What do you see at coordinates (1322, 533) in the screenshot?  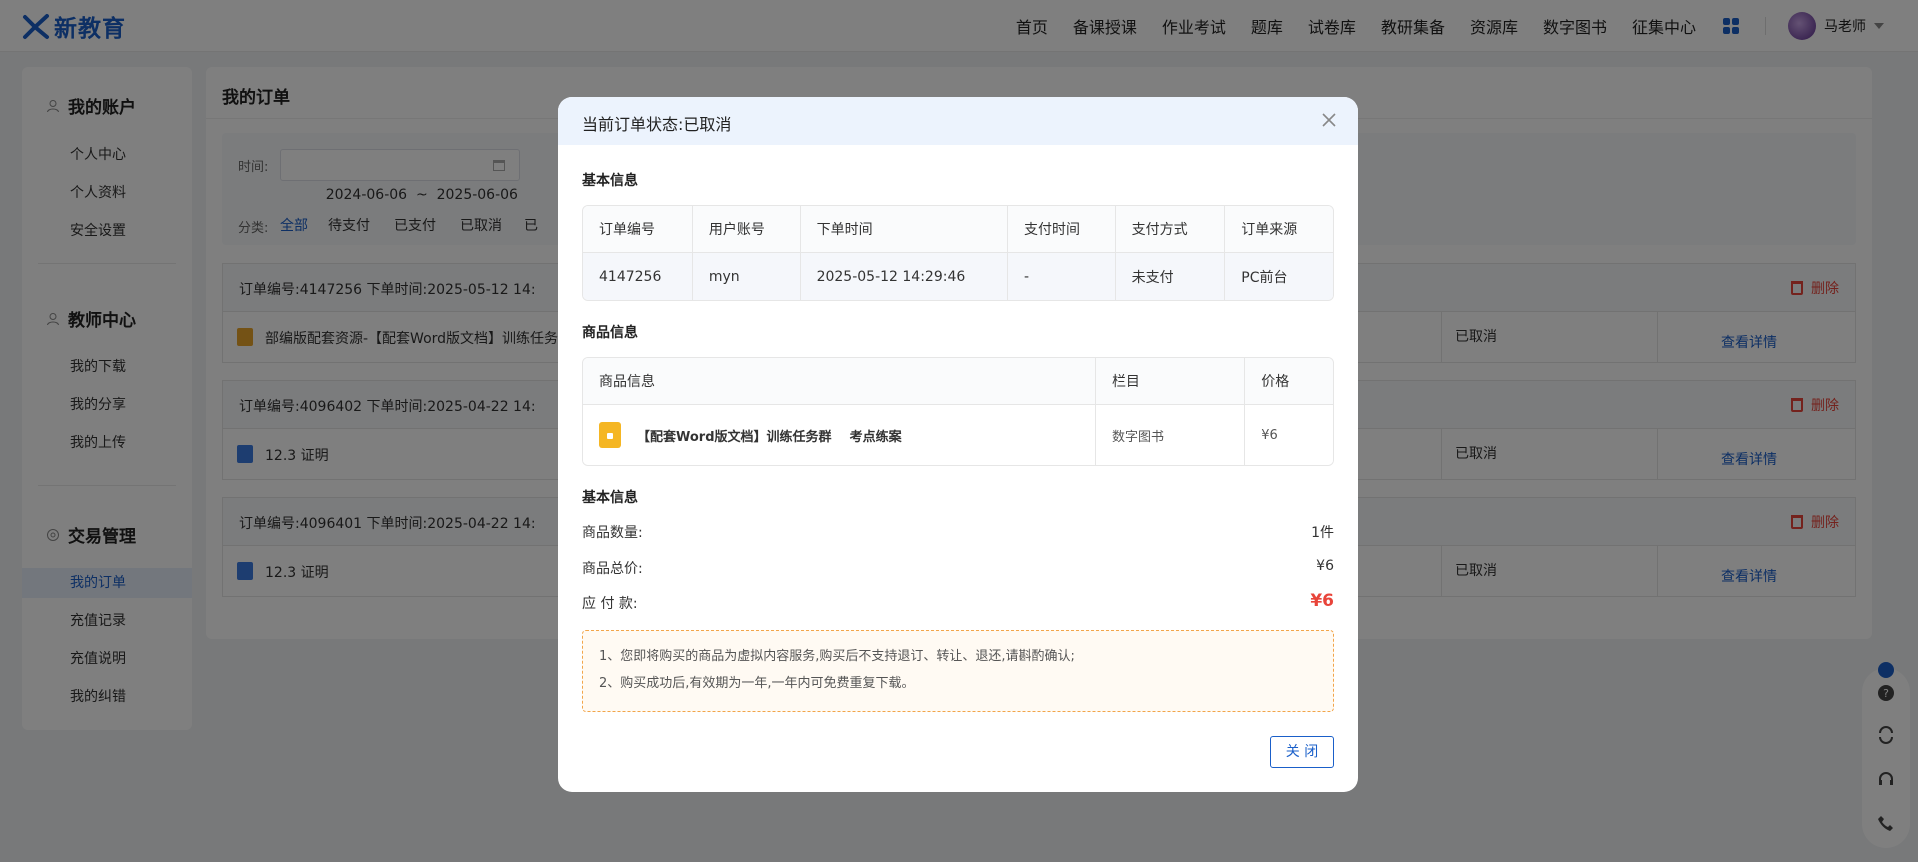 I see `summary-value: 1件` at bounding box center [1322, 533].